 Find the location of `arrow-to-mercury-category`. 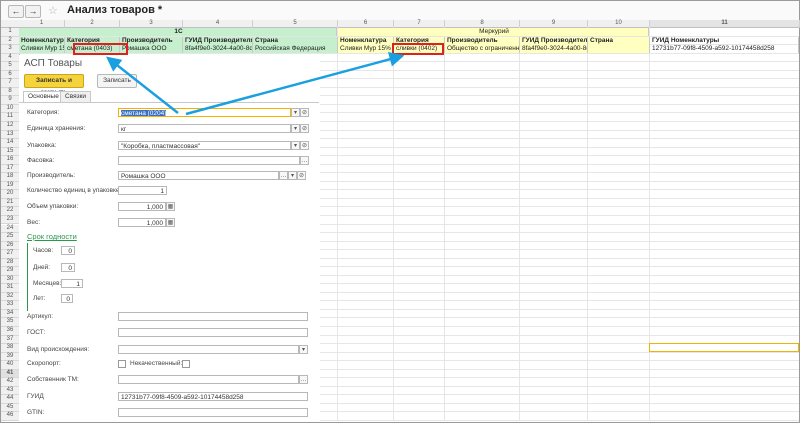

arrow-to-mercury-category is located at coordinates (295, 83).